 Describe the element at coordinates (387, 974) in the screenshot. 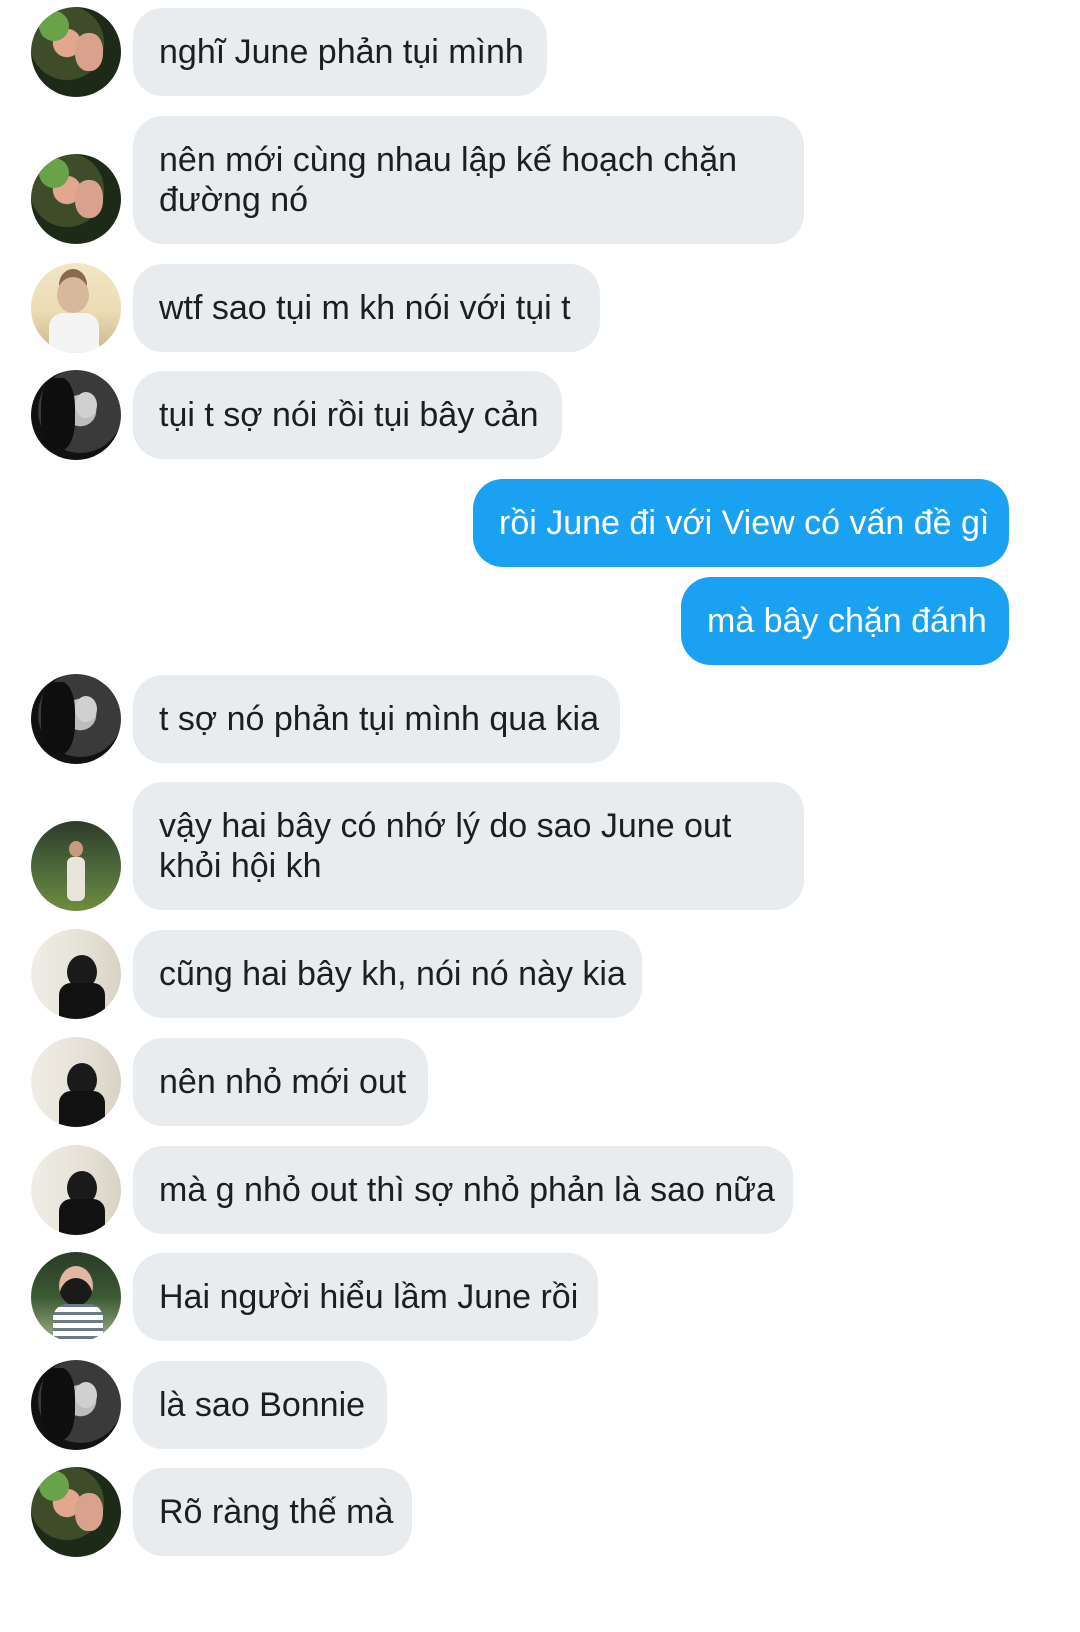

I see `incoming-message-bubble: cũng hai bây kh, nói nó này kia` at that location.